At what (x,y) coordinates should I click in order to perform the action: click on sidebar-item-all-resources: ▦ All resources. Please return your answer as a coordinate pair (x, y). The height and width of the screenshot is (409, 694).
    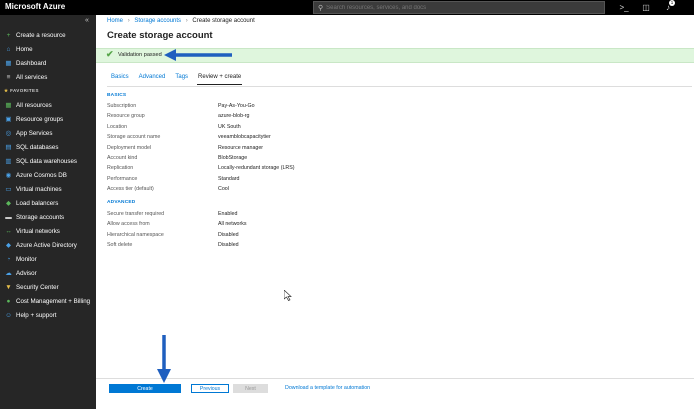
    Looking at the image, I should click on (48, 105).